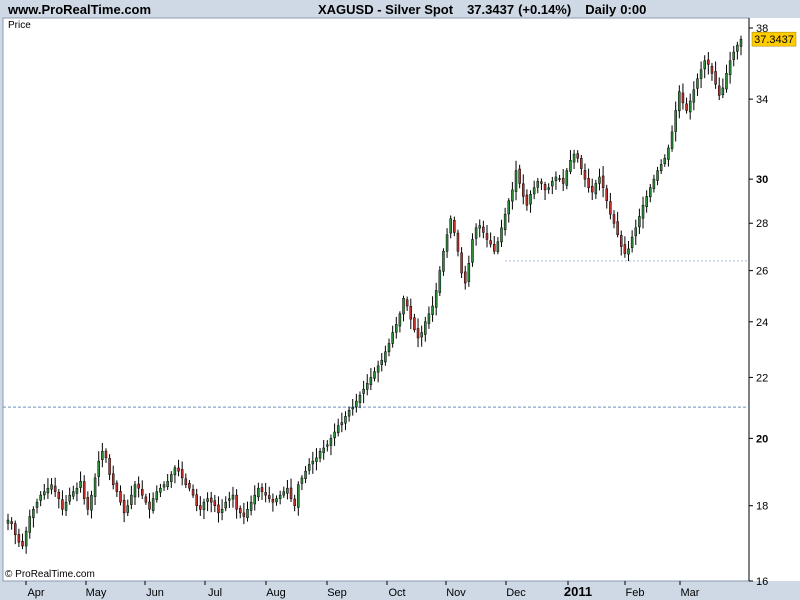 Image resolution: width=800 pixels, height=600 pixels. I want to click on x-tick-label: Oct, so click(396, 593).